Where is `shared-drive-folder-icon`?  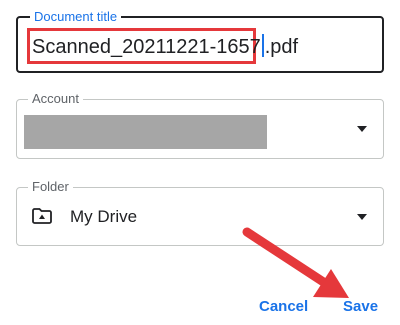
shared-drive-folder-icon is located at coordinates (42, 216).